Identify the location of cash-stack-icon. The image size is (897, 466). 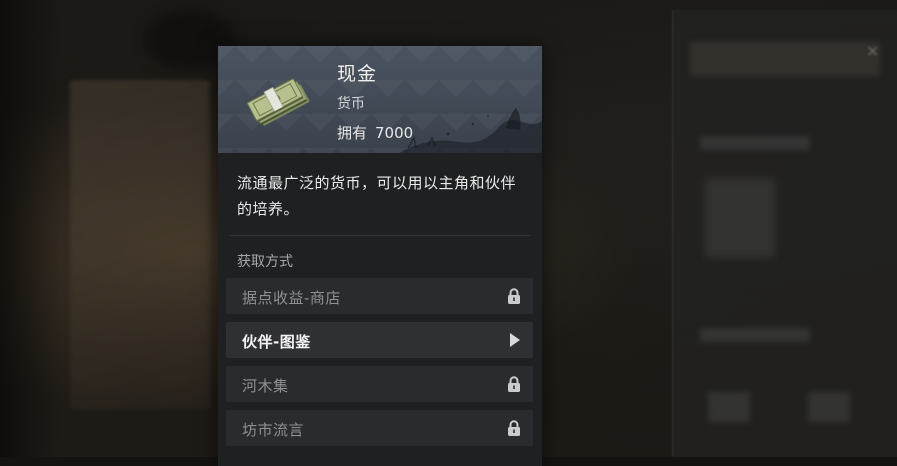
(278, 102).